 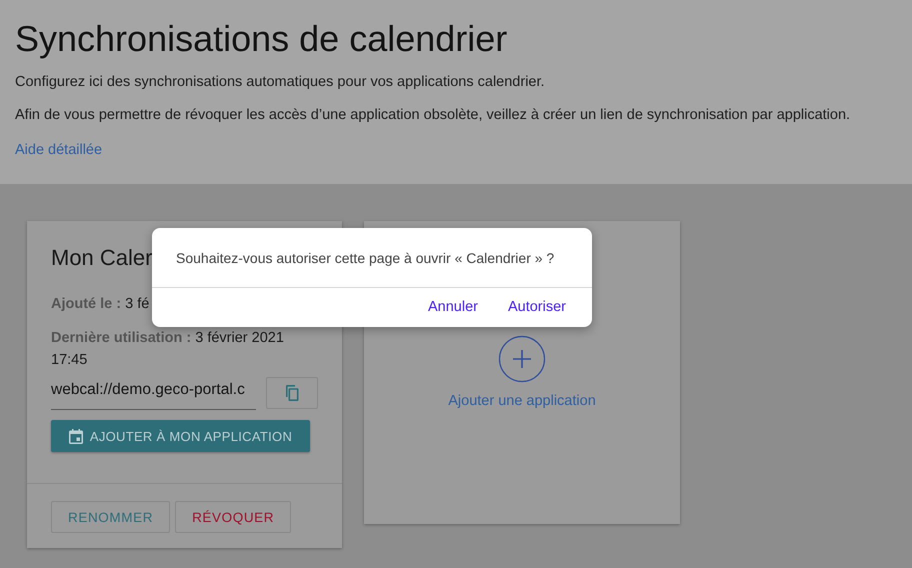 I want to click on added-date-text: Ajouté le : 3 fé, so click(x=100, y=304).